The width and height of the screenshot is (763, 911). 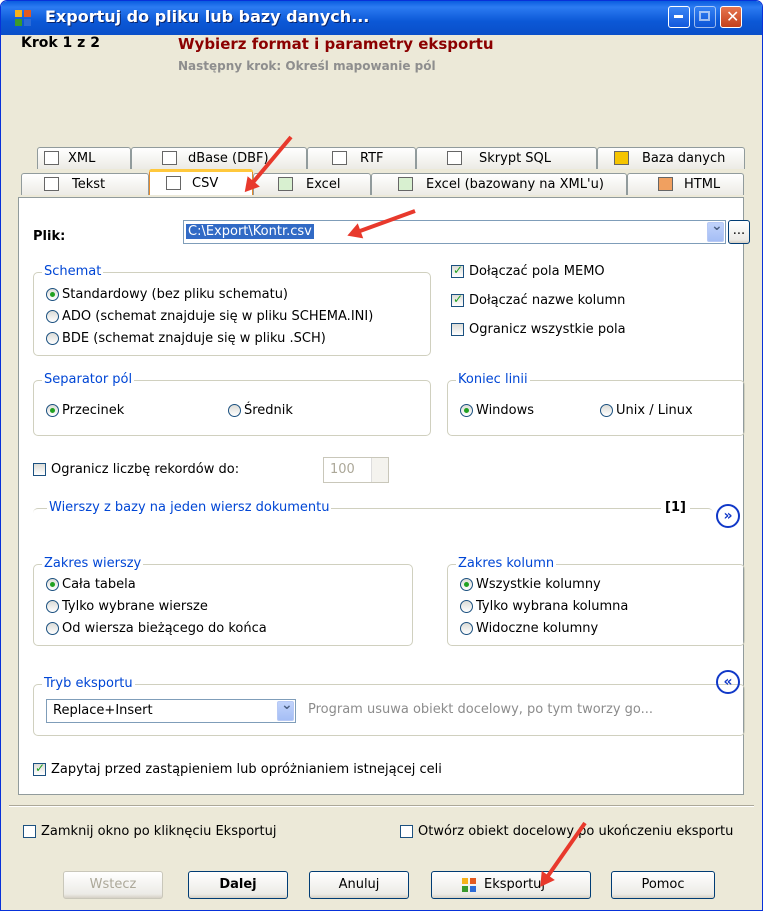 What do you see at coordinates (232, 404) in the screenshot?
I see `separator-group: Separator pól Przecinek Średnik` at bounding box center [232, 404].